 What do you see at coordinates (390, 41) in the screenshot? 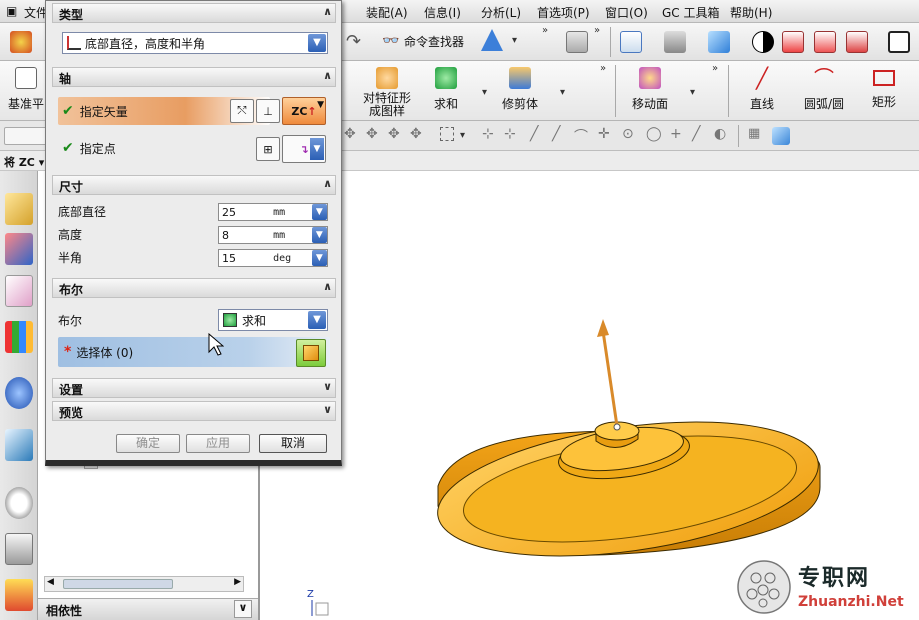
I see `binoculars-icon: 👓` at bounding box center [390, 41].